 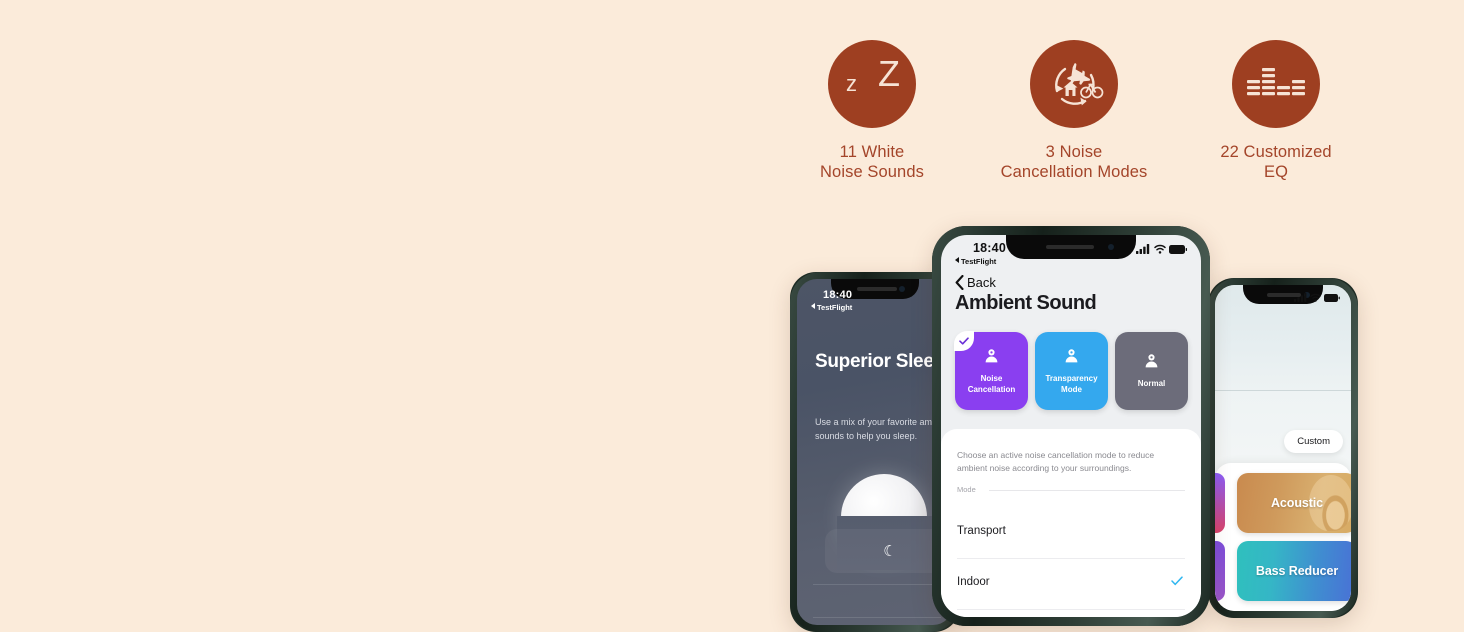 I want to click on feature-noise-cancellation-modes: 3 Noise Cancellation Modes, so click(x=1074, y=111).